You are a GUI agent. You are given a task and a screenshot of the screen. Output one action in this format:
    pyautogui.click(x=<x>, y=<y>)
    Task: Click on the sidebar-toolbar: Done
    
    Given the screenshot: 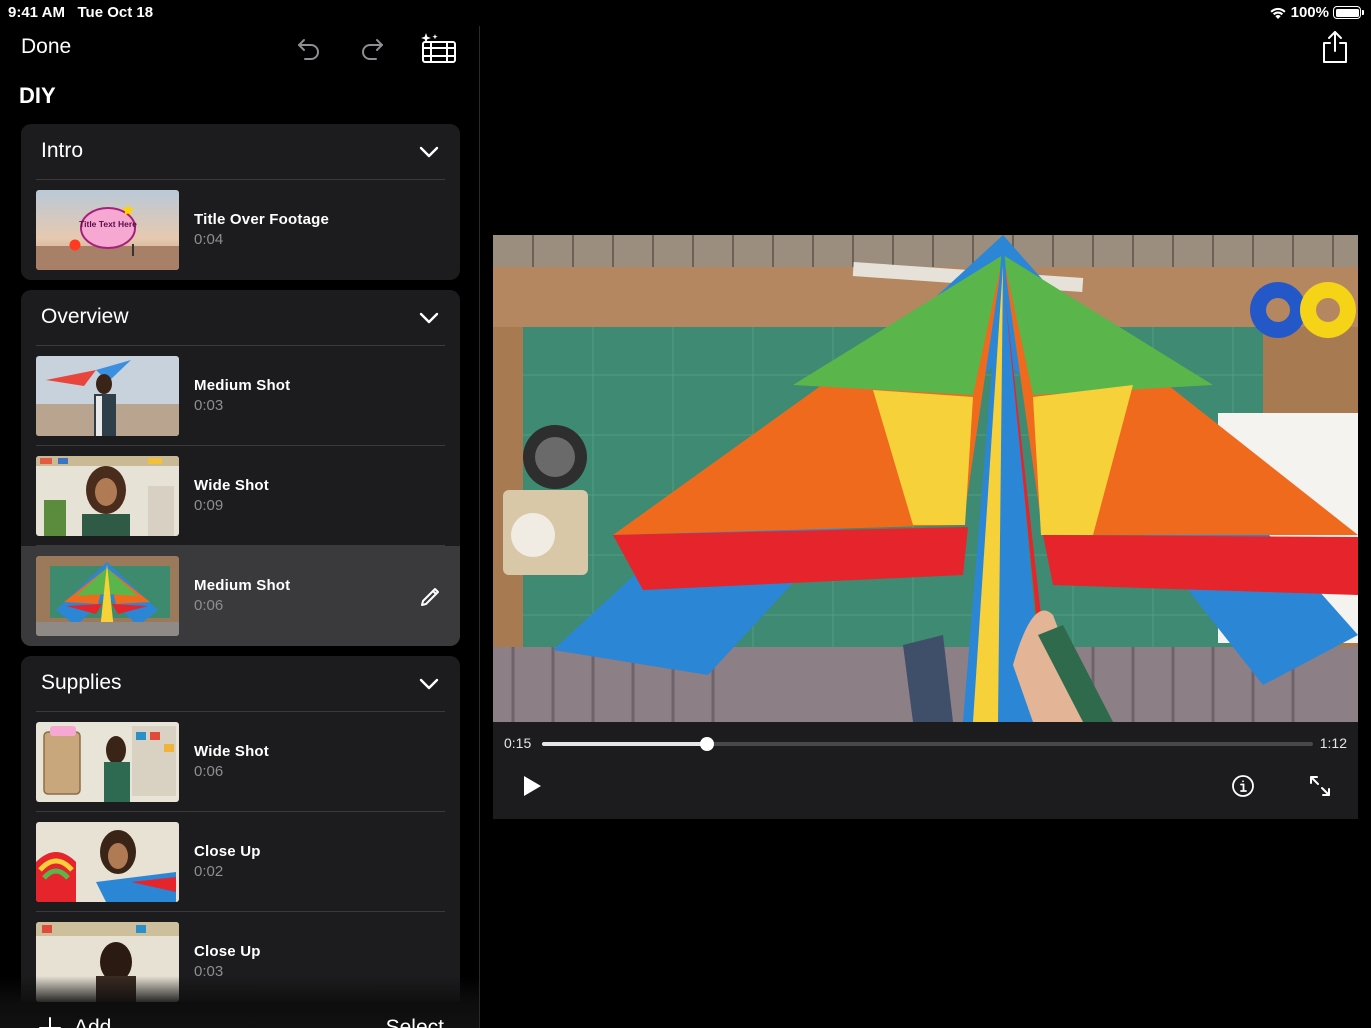 What is the action you would take?
    pyautogui.click(x=239, y=49)
    